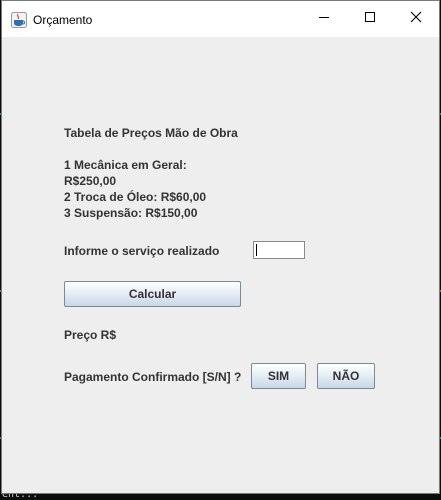 The height and width of the screenshot is (500, 441). I want to click on price-item-1-value: R$250,00, so click(90, 181).